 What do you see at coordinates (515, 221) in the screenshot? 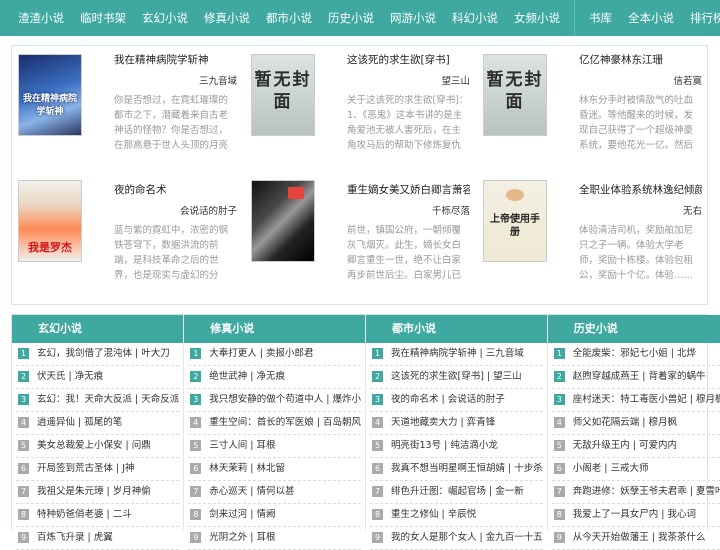
I see `book-cover: 上帝使用手册` at bounding box center [515, 221].